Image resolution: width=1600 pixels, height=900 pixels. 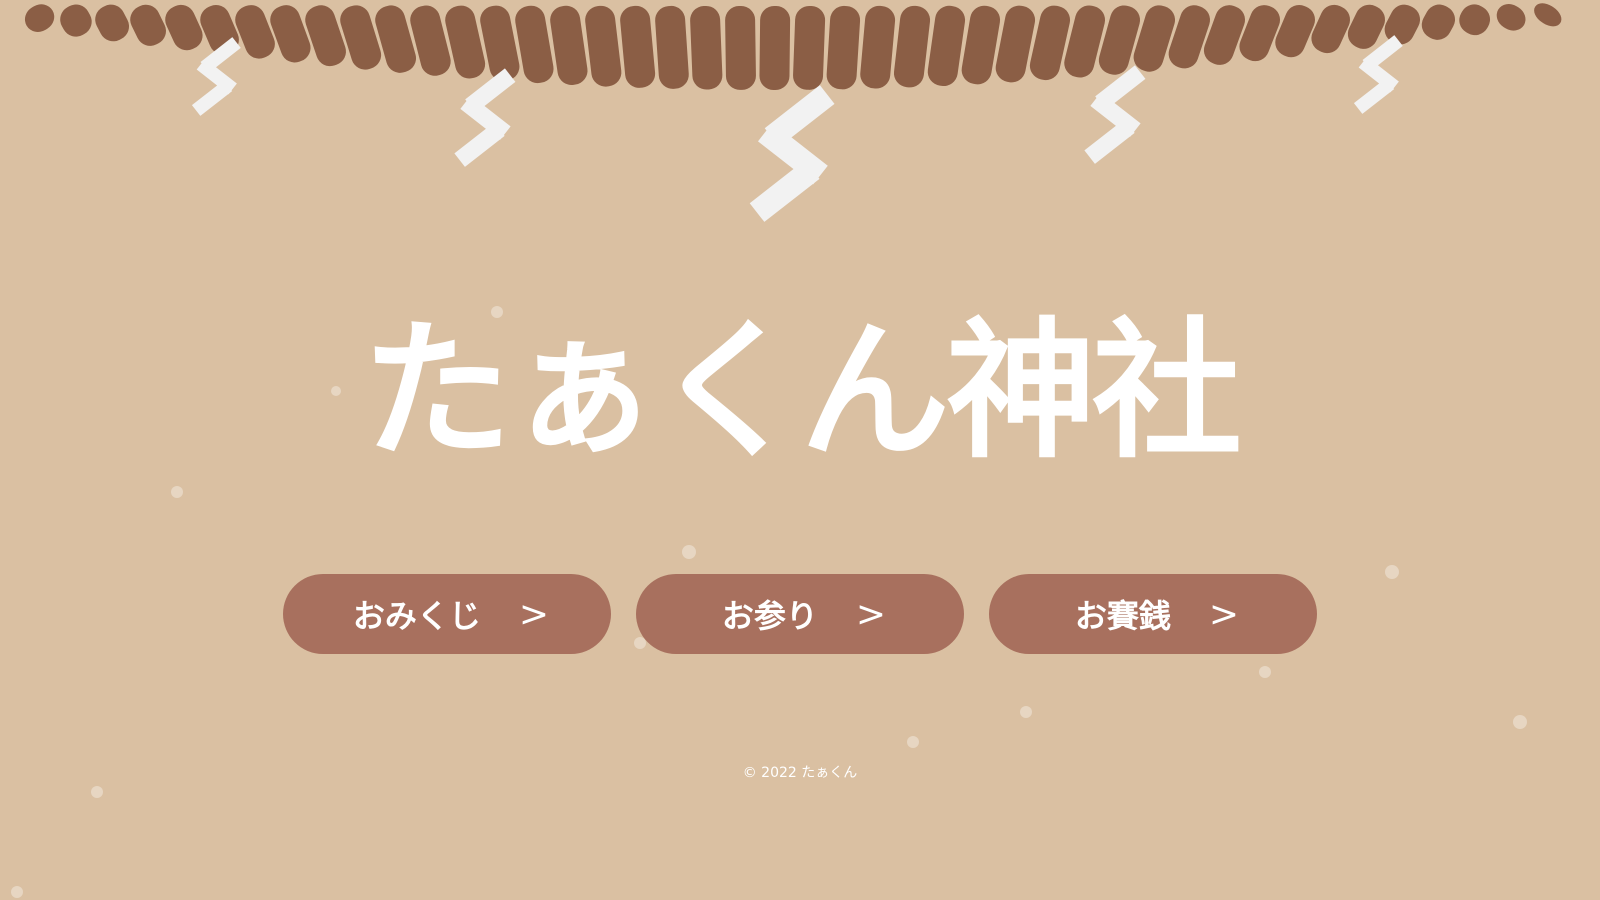 I want to click on omikuji-button-label: おみくじ, so click(x=416, y=616).